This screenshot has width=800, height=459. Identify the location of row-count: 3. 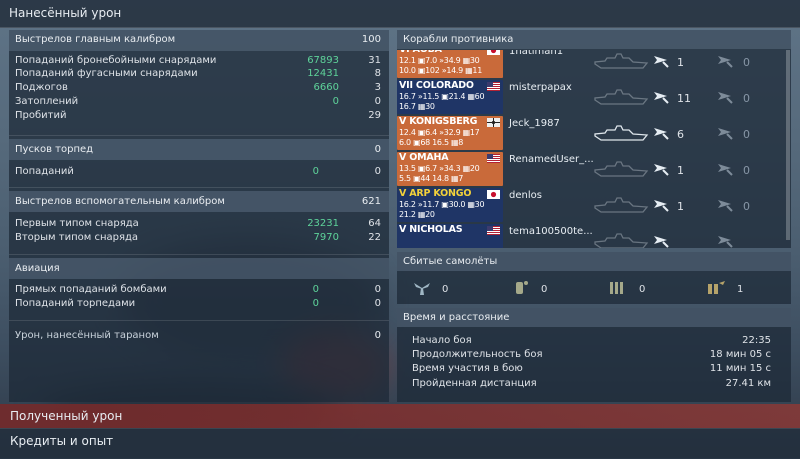
(377, 87).